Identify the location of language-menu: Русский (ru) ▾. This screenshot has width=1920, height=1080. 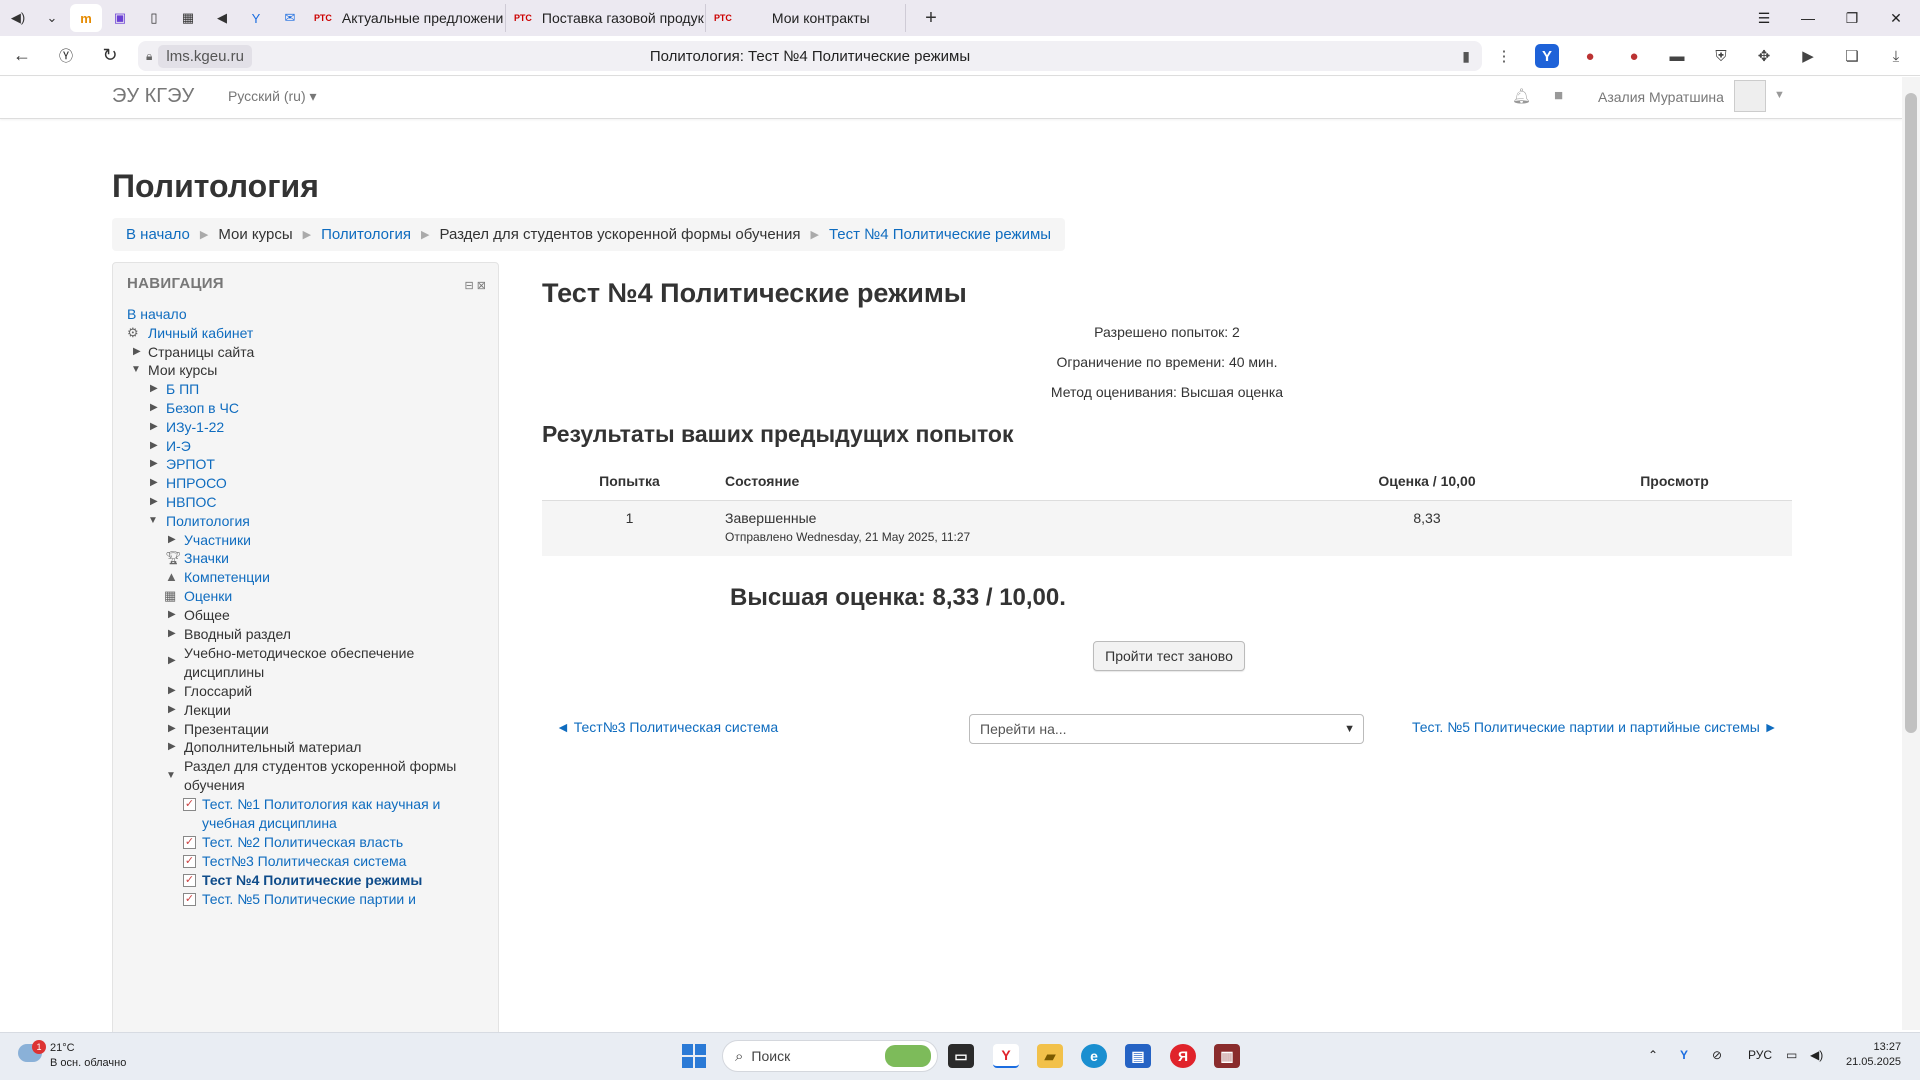
(272, 96).